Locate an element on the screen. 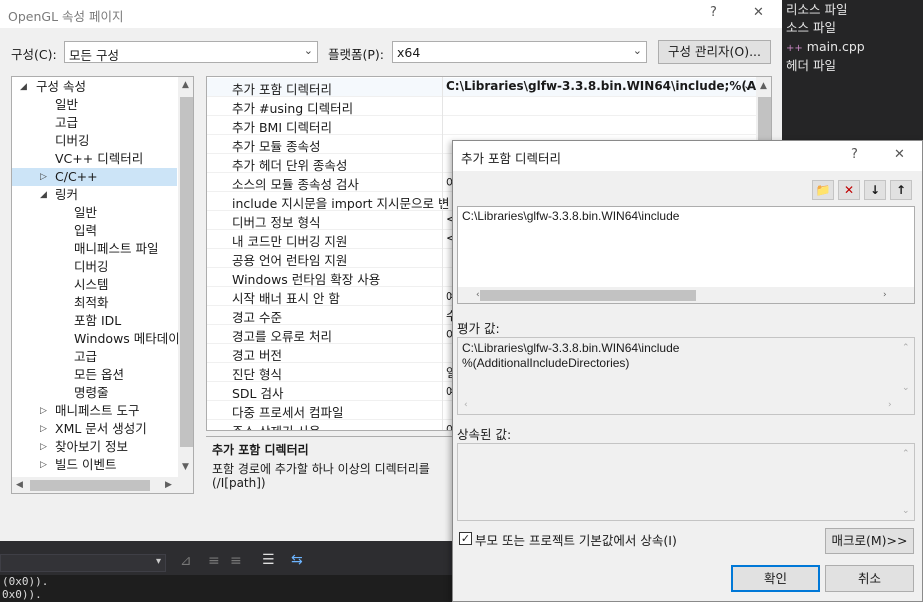 This screenshot has width=923, height=602. inherit-checkbox: ✓ is located at coordinates (465, 538).